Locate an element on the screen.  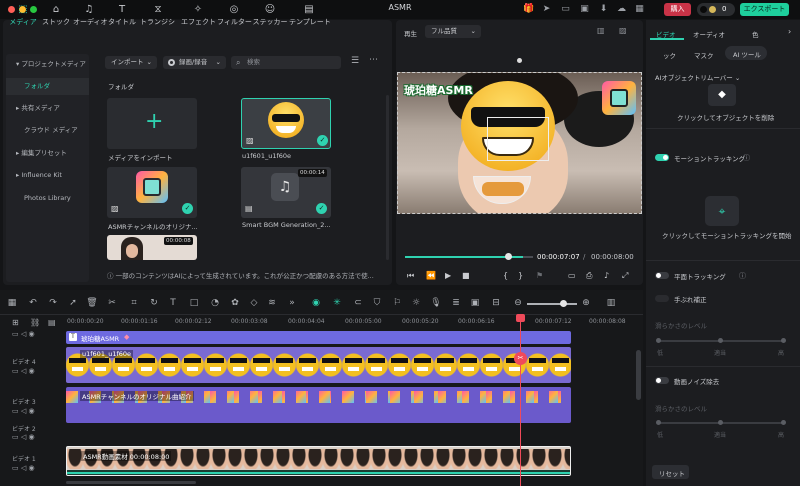
sidebar-item-cloud-media: クラウド メディア is located at coordinates (47, 130).